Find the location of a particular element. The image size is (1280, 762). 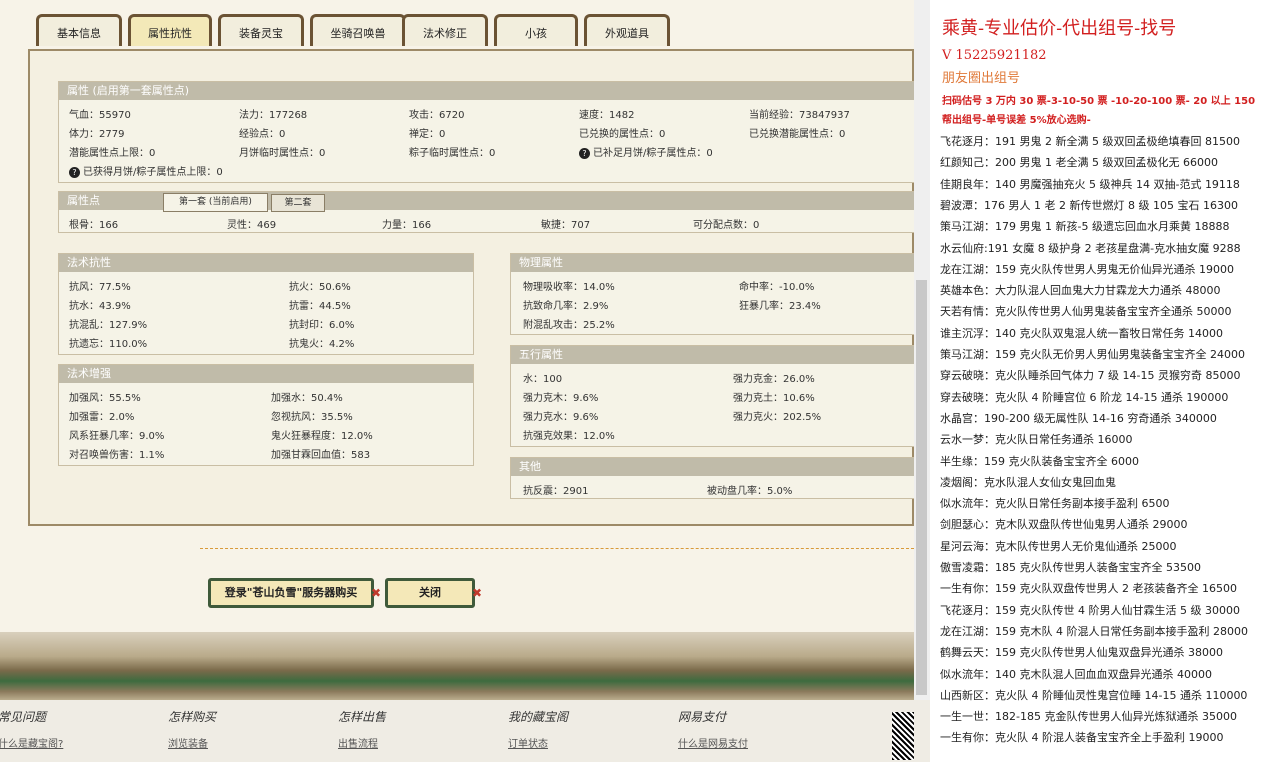

footer-link: 什么是网易支付 is located at coordinates (713, 742).